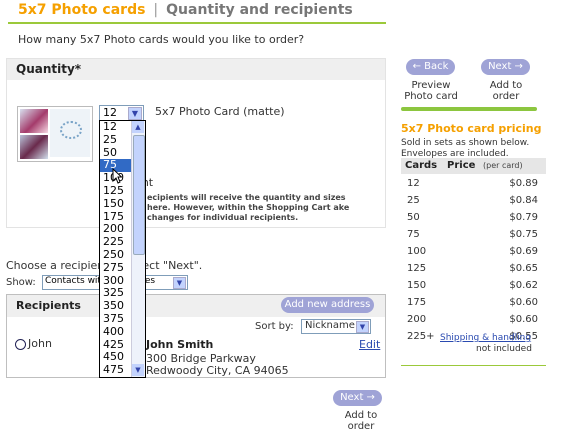  What do you see at coordinates (523, 234) in the screenshot?
I see `pricing-price: $0.75` at bounding box center [523, 234].